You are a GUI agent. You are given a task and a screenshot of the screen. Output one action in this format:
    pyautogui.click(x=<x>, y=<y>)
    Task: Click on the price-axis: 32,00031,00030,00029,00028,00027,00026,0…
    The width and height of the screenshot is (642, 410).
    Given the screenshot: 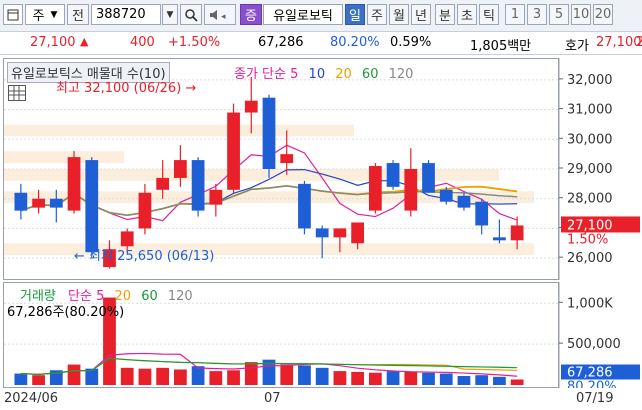 What is the action you would take?
    pyautogui.click(x=599, y=169)
    